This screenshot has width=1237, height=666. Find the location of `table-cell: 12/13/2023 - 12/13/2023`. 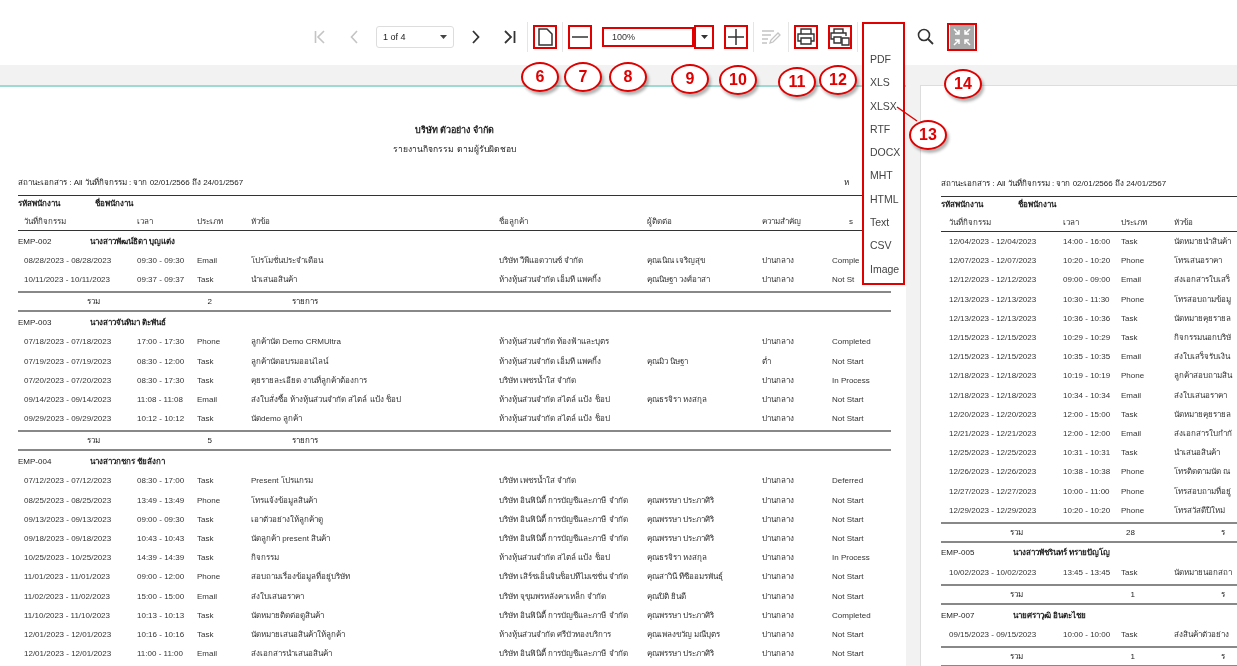

table-cell: 12/13/2023 - 12/13/2023 is located at coordinates (993, 318).